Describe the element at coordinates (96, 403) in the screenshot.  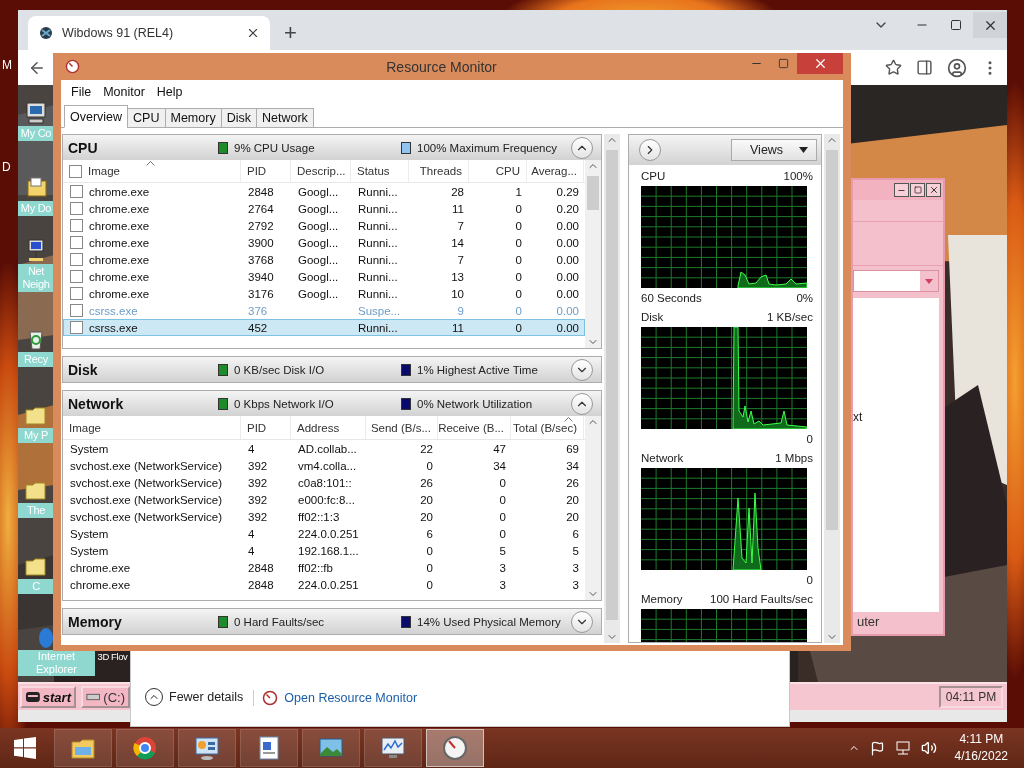
I see `section-title: Network` at that location.